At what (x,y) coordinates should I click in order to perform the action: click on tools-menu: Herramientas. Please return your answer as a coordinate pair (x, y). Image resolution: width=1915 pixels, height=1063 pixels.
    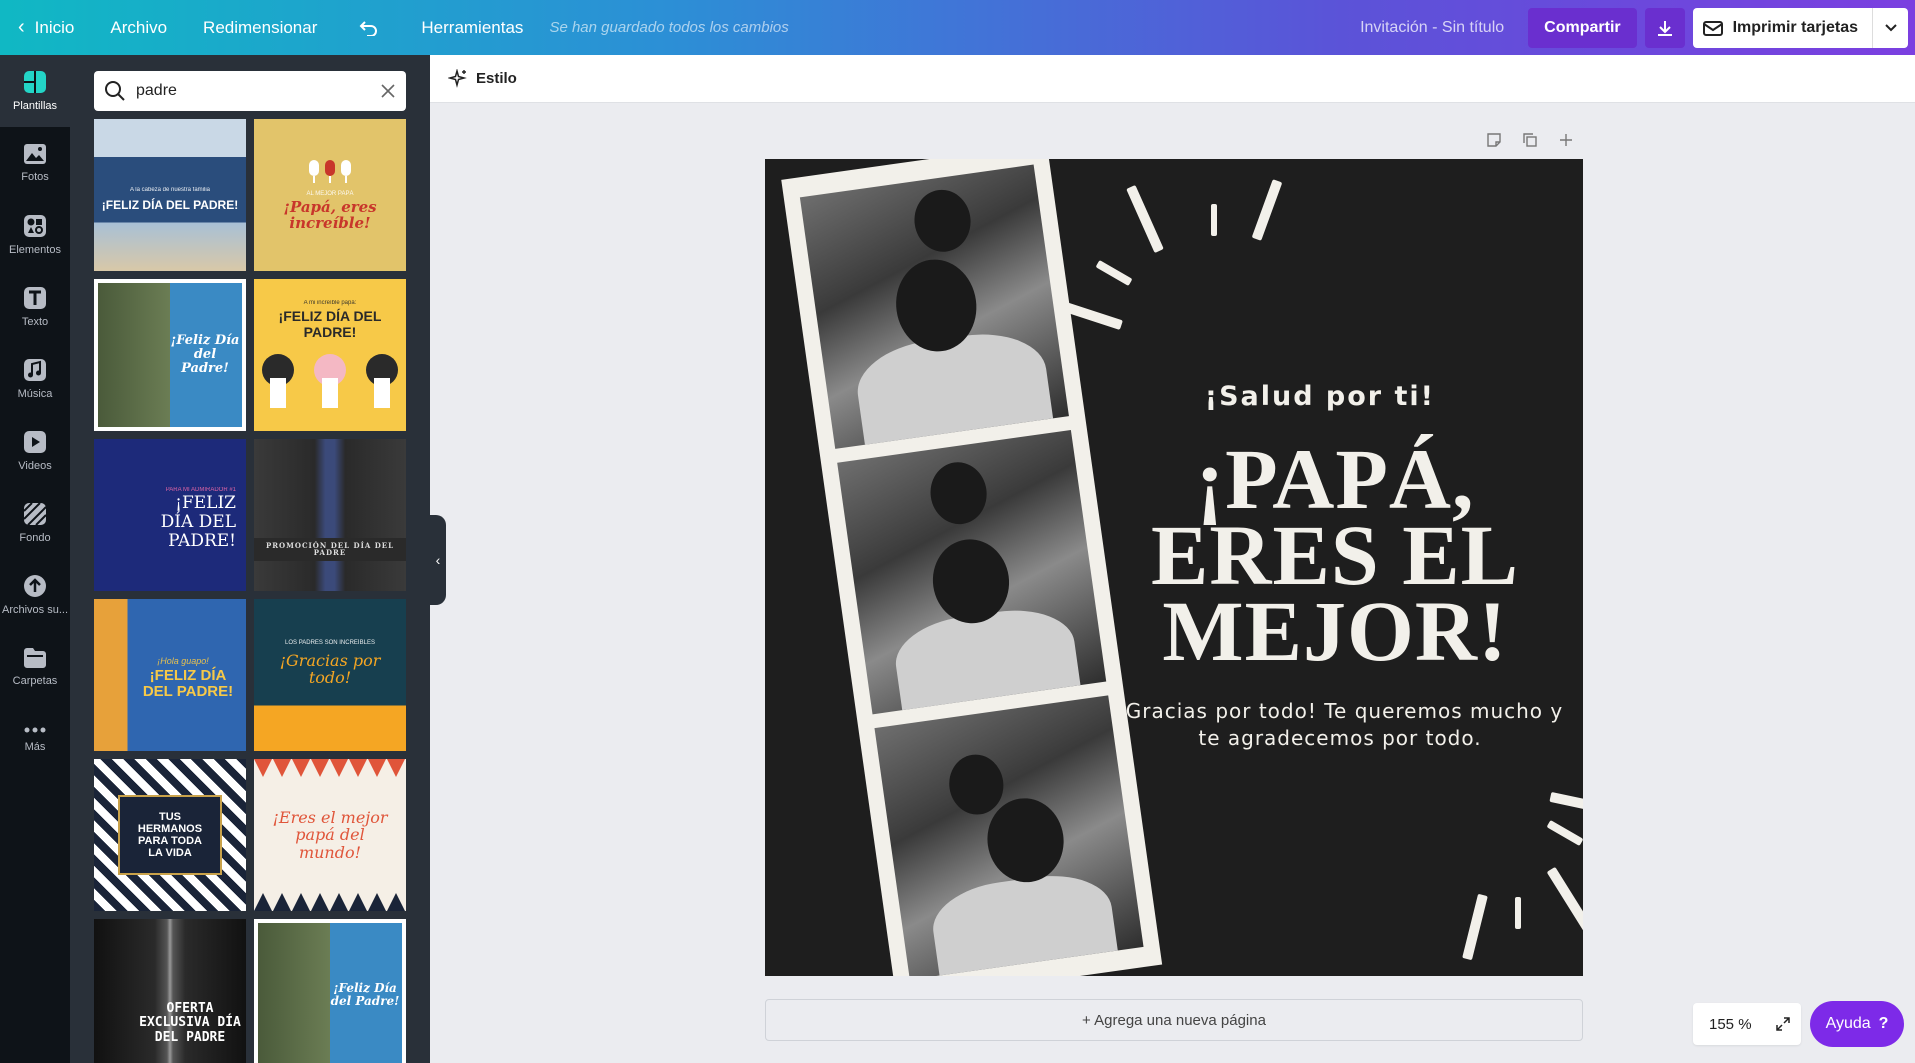
    Looking at the image, I should click on (472, 27).